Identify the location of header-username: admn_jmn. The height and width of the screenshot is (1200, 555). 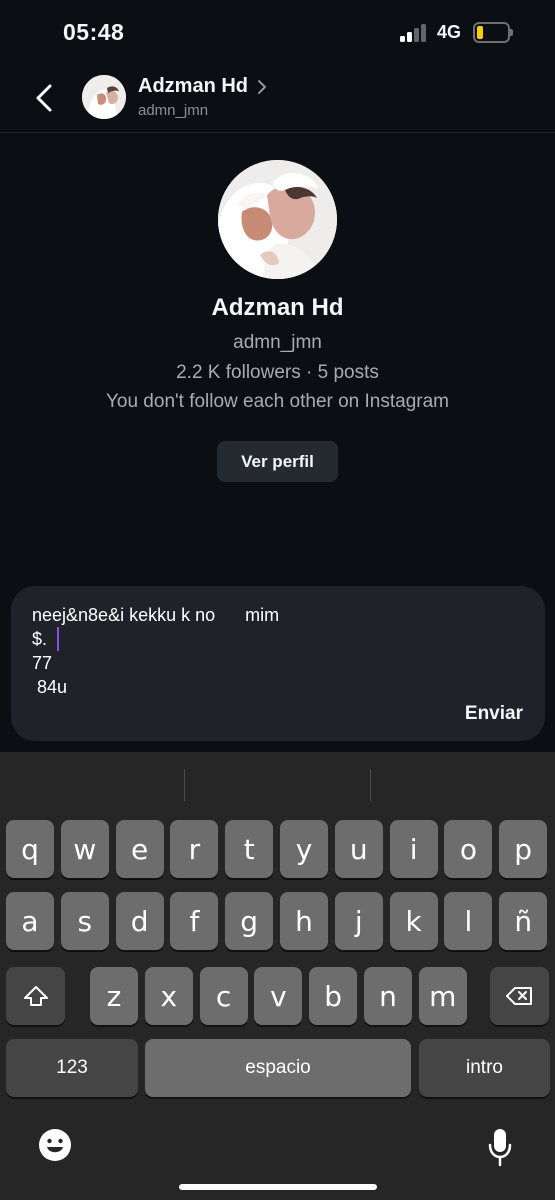
(173, 110).